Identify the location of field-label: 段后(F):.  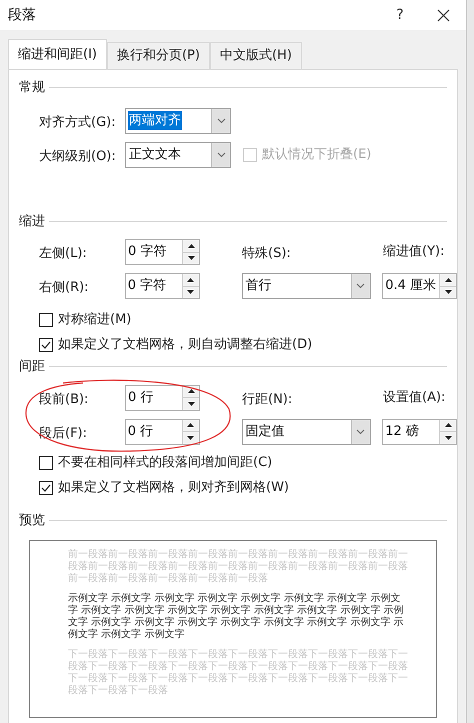
(63, 433).